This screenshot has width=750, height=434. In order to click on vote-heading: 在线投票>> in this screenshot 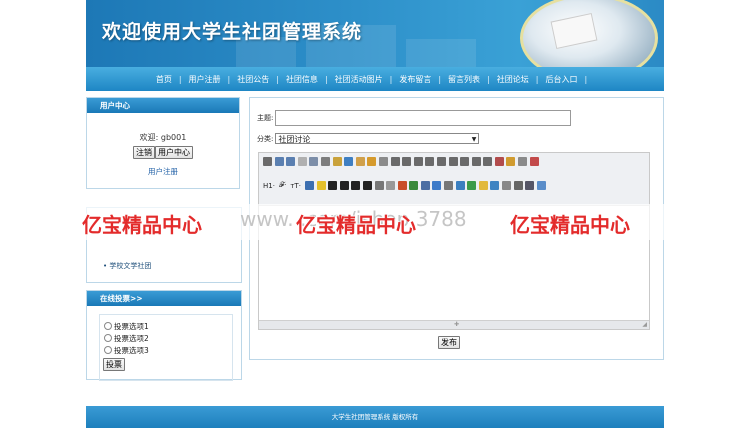, I will do `click(164, 298)`.